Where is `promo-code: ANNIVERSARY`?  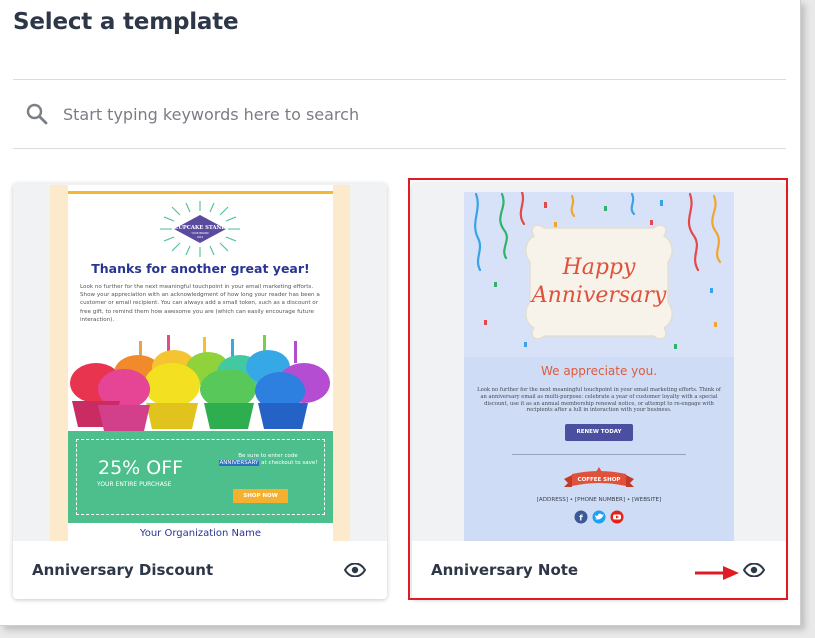
promo-code: ANNIVERSARY is located at coordinates (239, 463).